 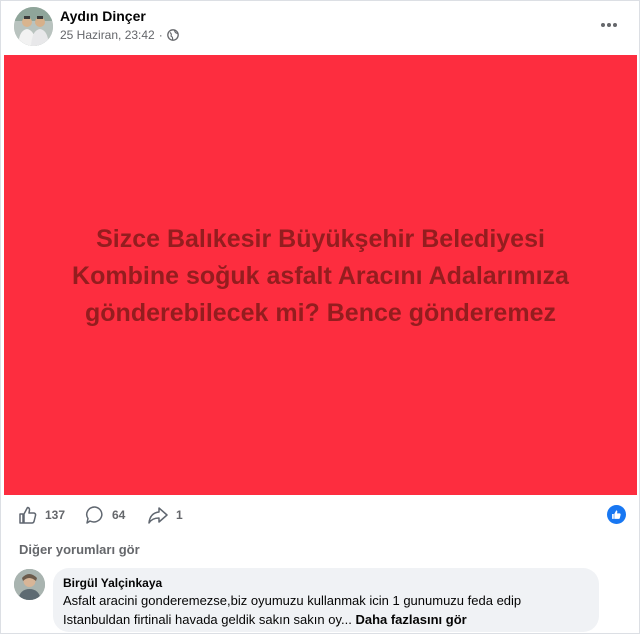 I want to click on avatar-photo, so click(x=33, y=26).